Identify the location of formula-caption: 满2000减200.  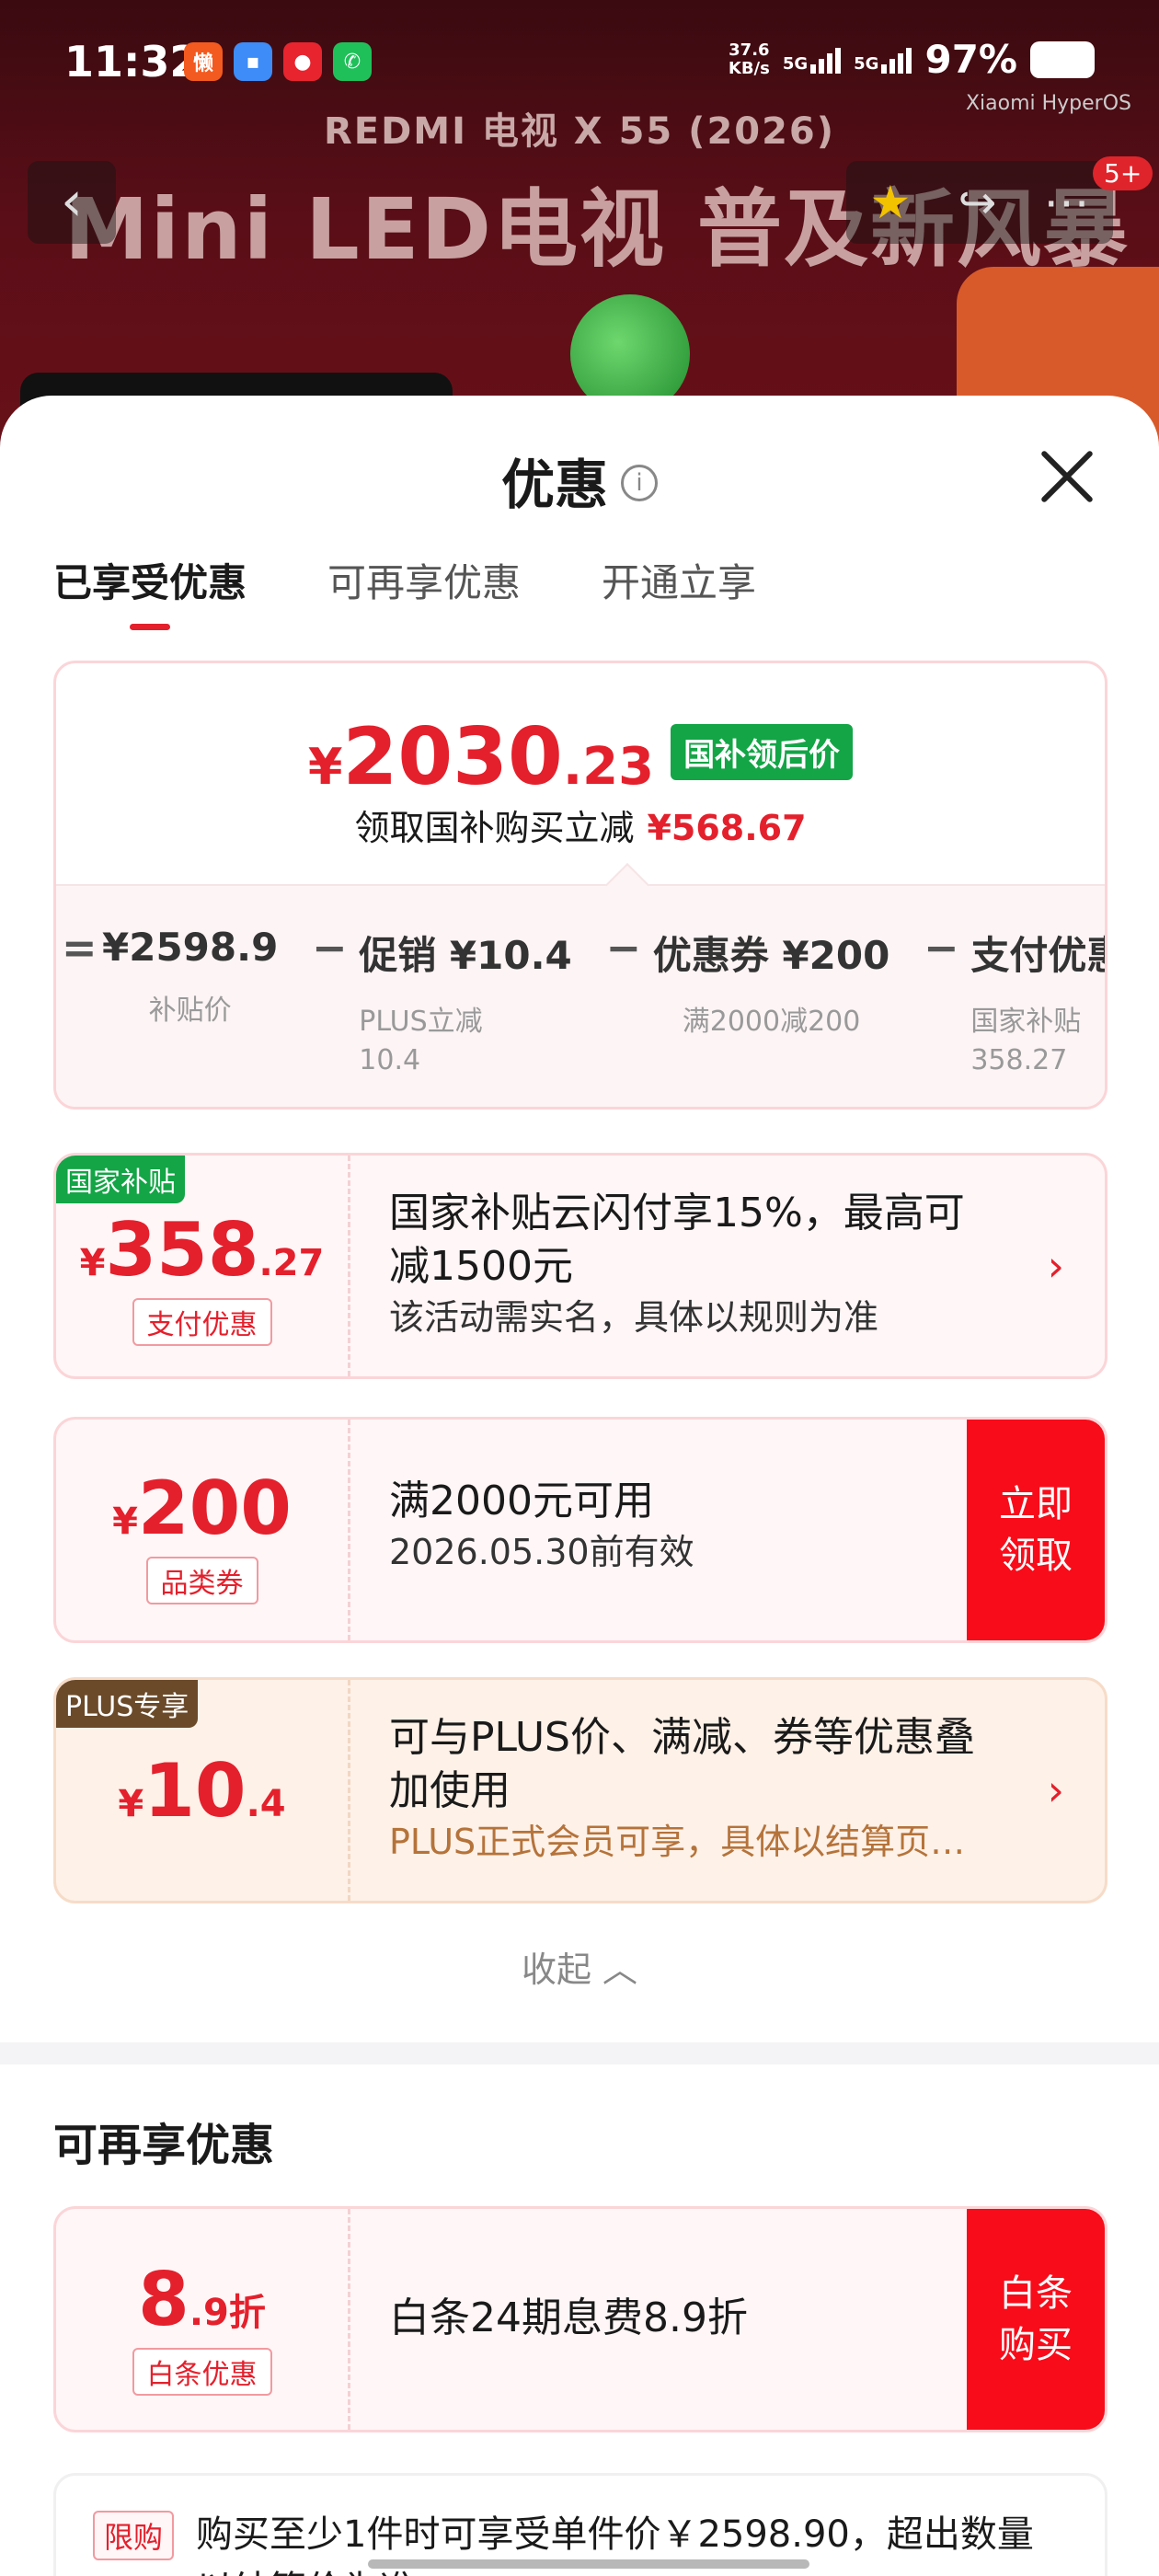
(771, 1022).